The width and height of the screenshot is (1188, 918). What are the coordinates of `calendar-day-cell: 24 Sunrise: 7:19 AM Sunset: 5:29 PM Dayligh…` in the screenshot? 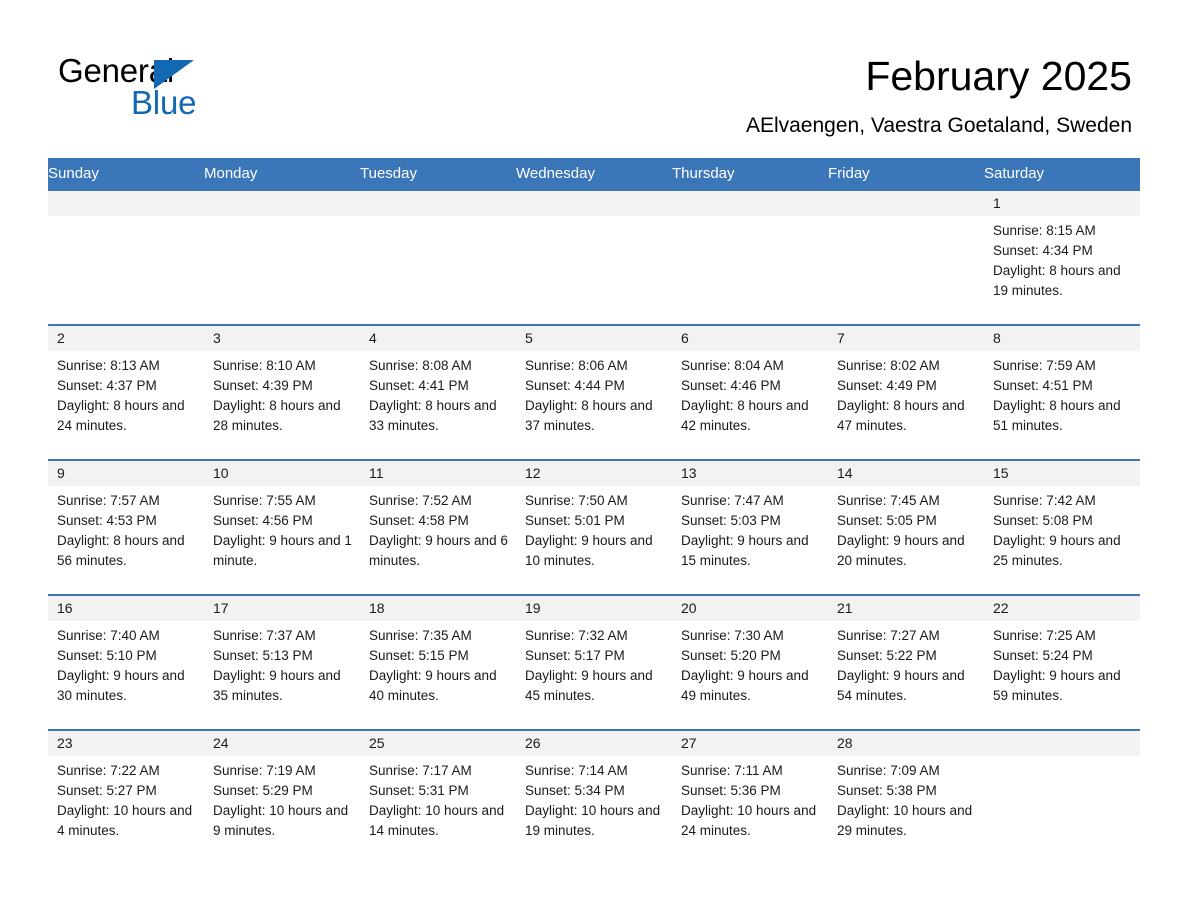 It's located at (282, 797).